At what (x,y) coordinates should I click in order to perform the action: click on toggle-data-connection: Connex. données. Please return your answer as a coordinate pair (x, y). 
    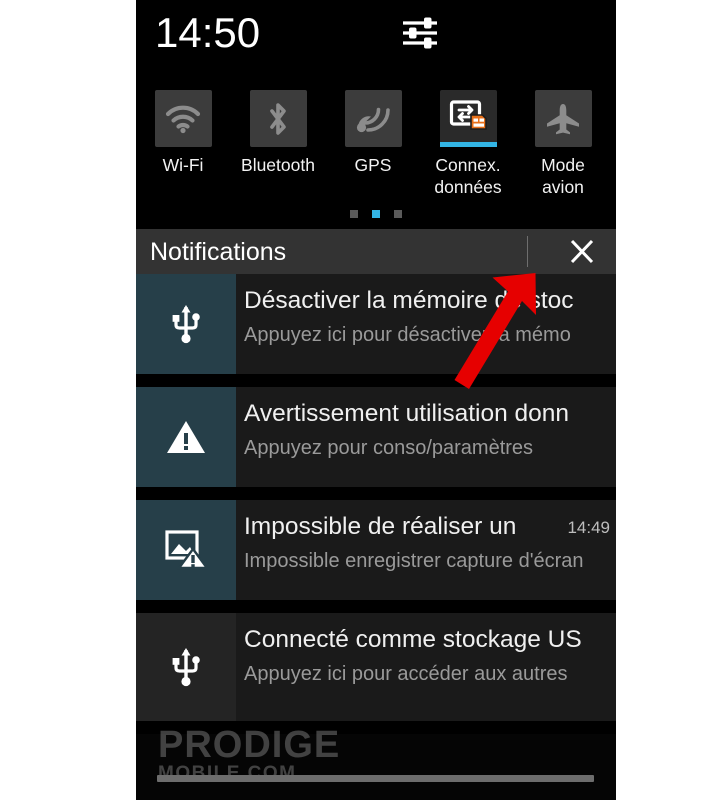
    Looking at the image, I should click on (468, 144).